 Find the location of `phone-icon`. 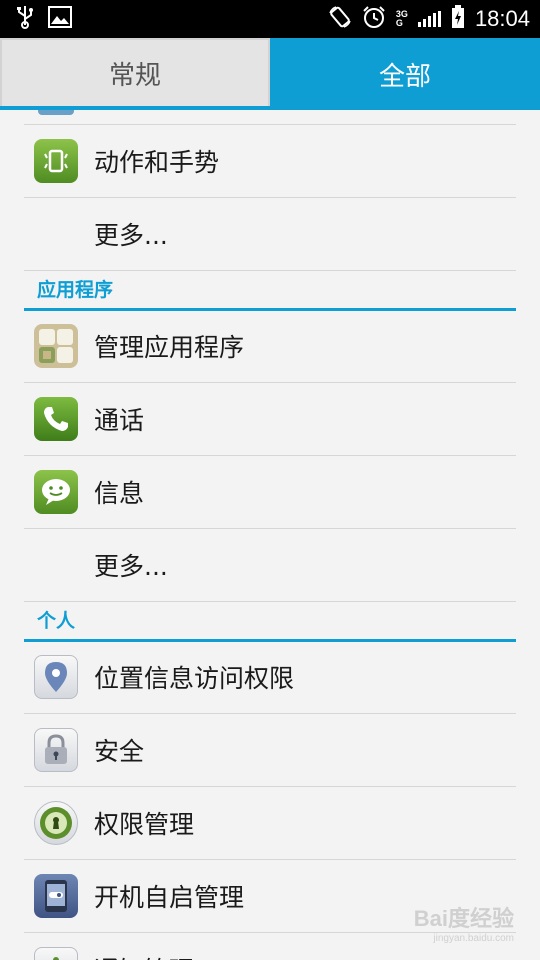

phone-icon is located at coordinates (56, 419).